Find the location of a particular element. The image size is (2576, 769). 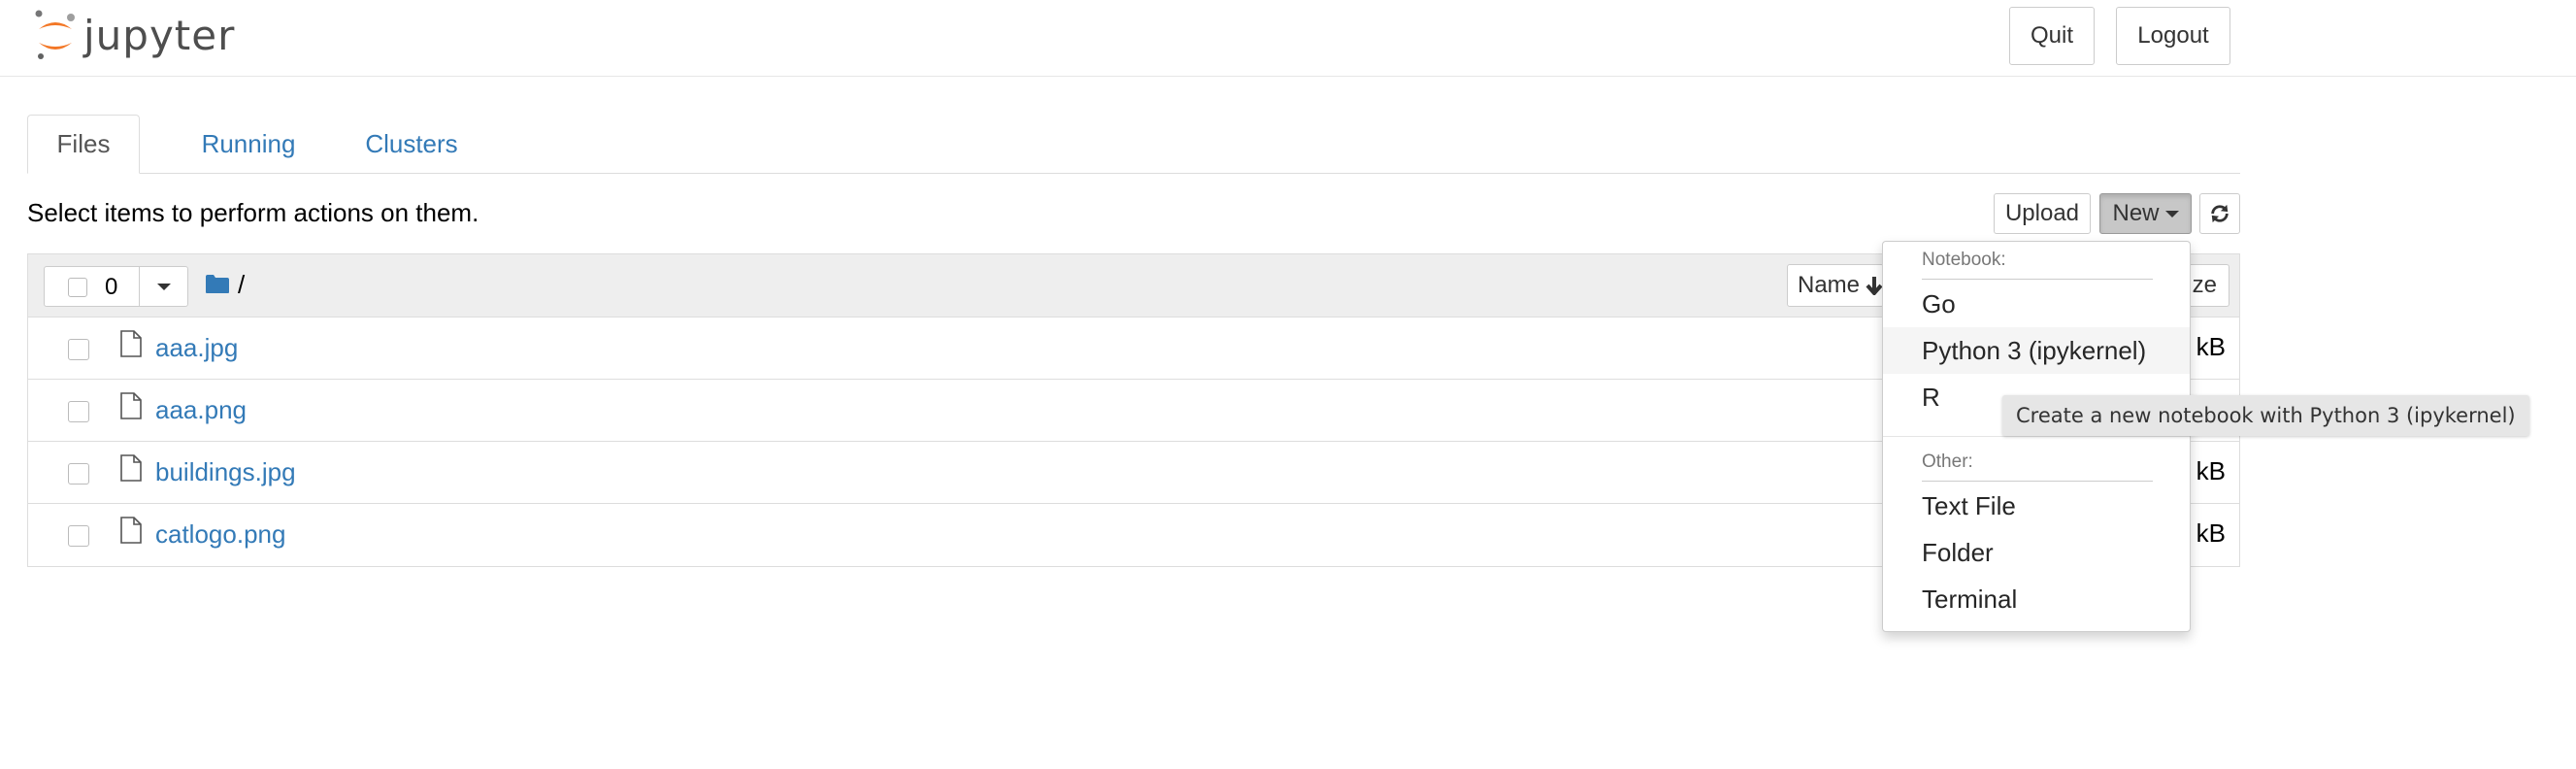

file-name-link: catlogo.png is located at coordinates (220, 534).